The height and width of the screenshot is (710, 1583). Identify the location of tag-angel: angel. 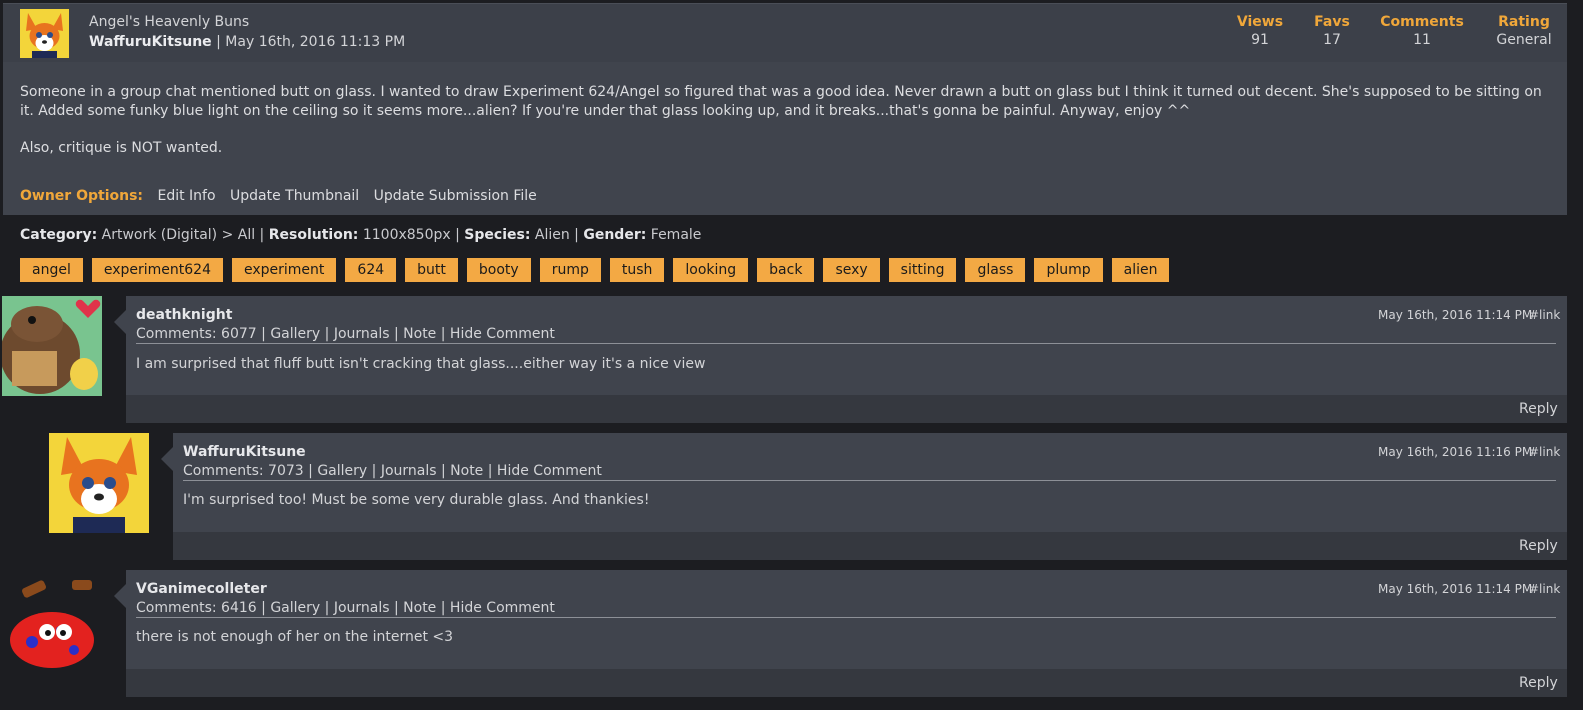
(51, 270).